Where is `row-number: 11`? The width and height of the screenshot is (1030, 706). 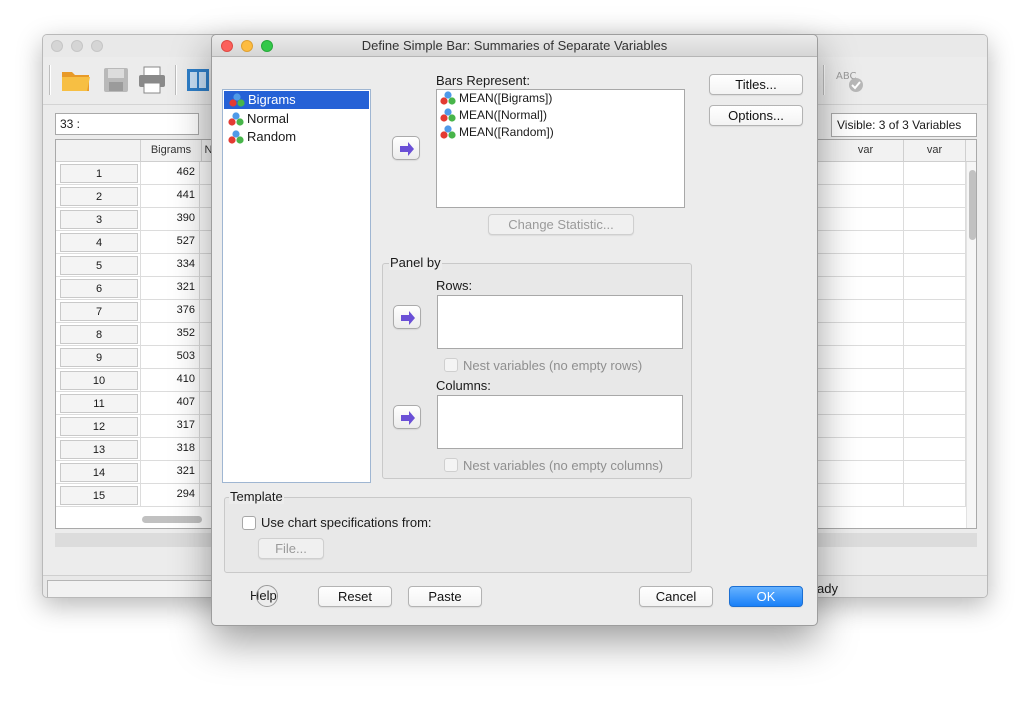
row-number: 11 is located at coordinates (99, 403).